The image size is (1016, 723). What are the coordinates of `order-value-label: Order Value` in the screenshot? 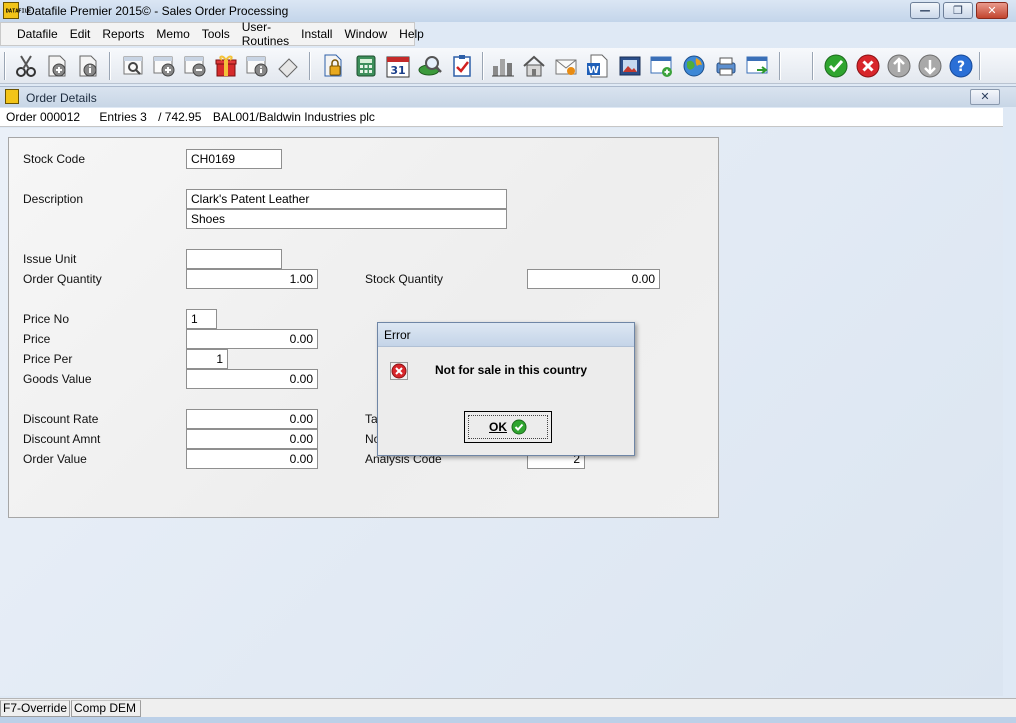 It's located at (55, 459).